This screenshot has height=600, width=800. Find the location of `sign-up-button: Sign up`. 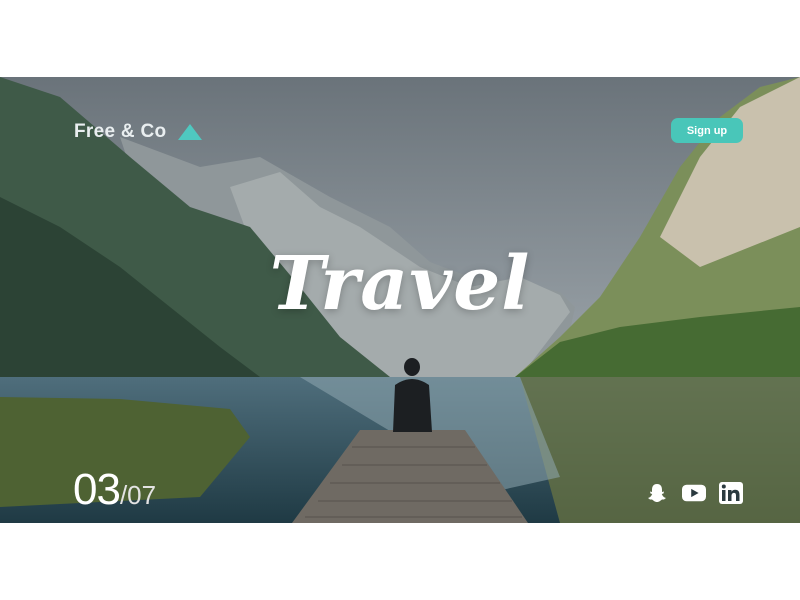

sign-up-button: Sign up is located at coordinates (707, 130).